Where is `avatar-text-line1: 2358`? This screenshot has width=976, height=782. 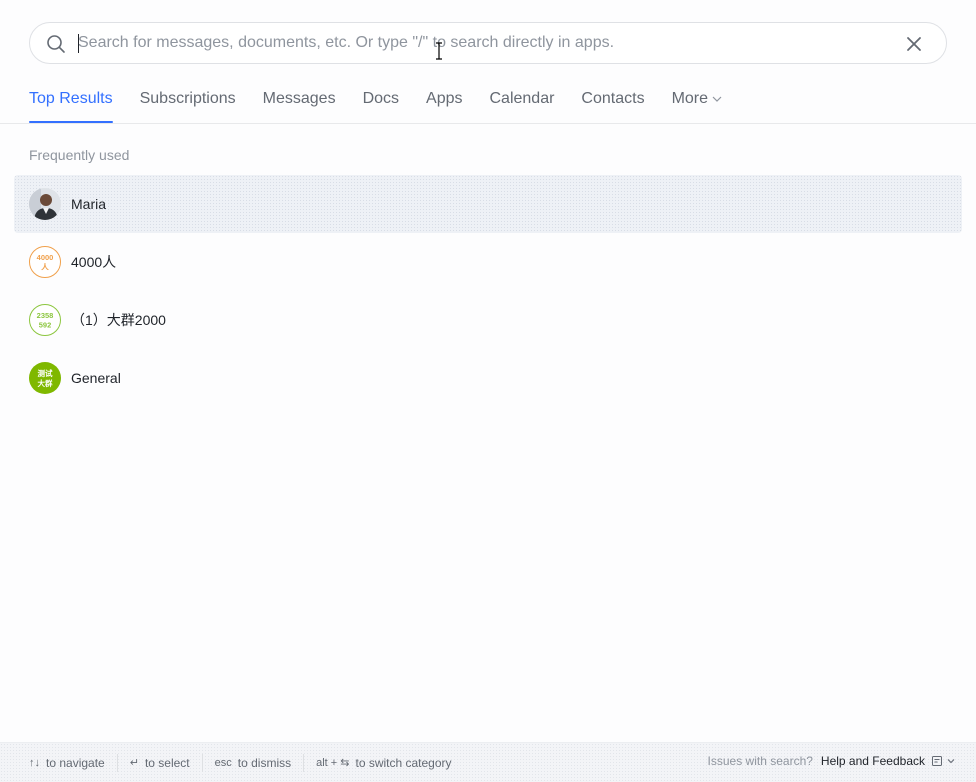
avatar-text-line1: 2358 is located at coordinates (45, 315).